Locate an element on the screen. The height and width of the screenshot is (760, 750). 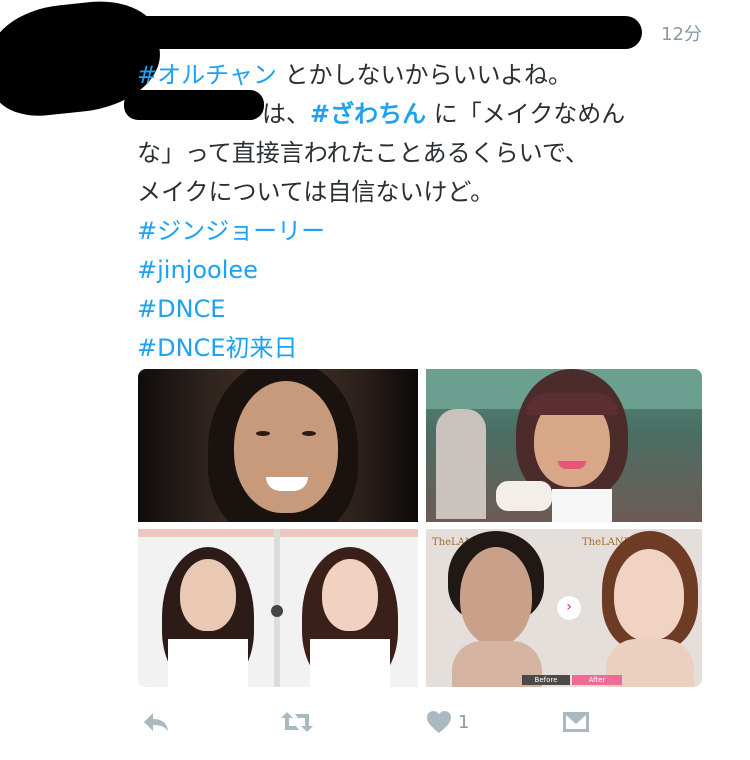
tweet-text-segment: は、 is located at coordinates (286, 114).